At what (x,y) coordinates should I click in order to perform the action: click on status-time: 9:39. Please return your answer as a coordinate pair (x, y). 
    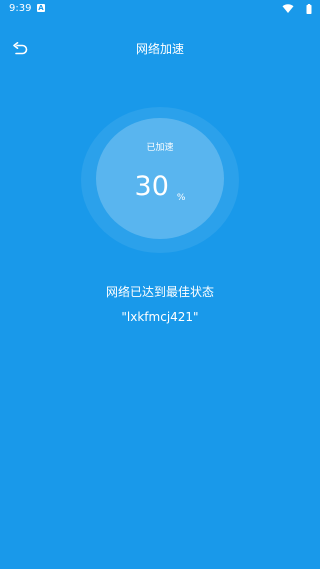
    Looking at the image, I should click on (20, 8).